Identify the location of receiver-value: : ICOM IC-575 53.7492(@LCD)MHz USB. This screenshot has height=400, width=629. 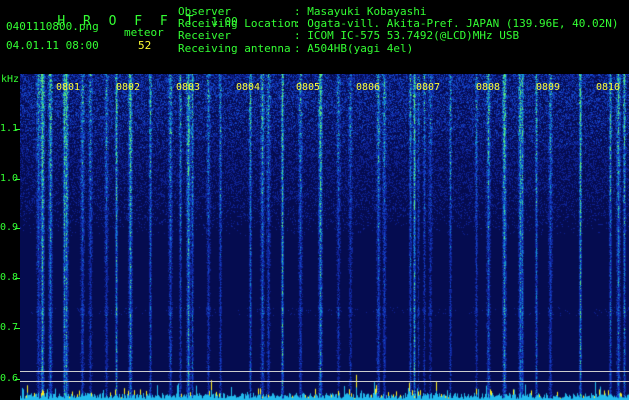
(407, 35).